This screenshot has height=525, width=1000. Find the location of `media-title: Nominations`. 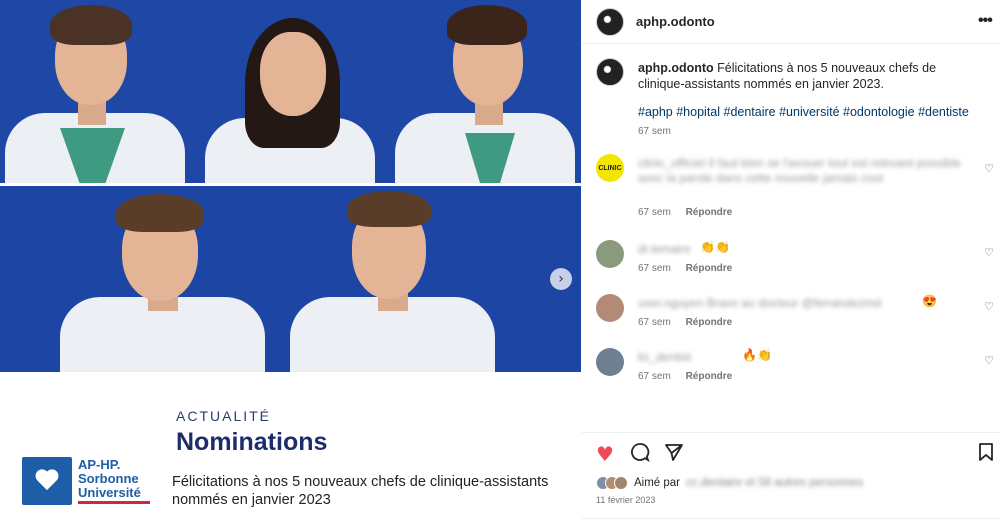

media-title: Nominations is located at coordinates (252, 442).